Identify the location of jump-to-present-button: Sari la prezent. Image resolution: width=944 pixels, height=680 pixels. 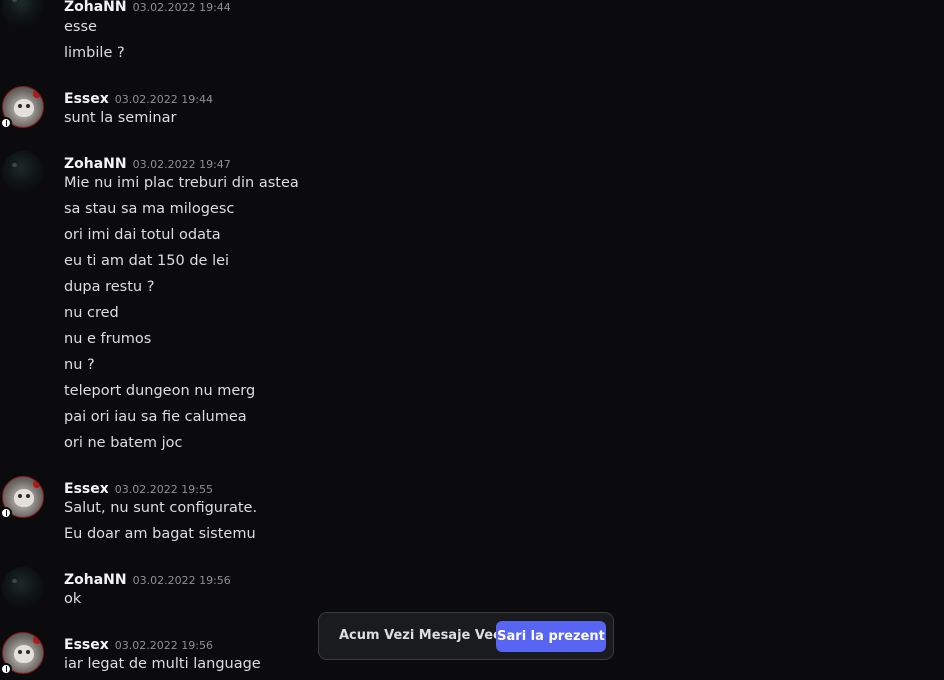
(551, 636).